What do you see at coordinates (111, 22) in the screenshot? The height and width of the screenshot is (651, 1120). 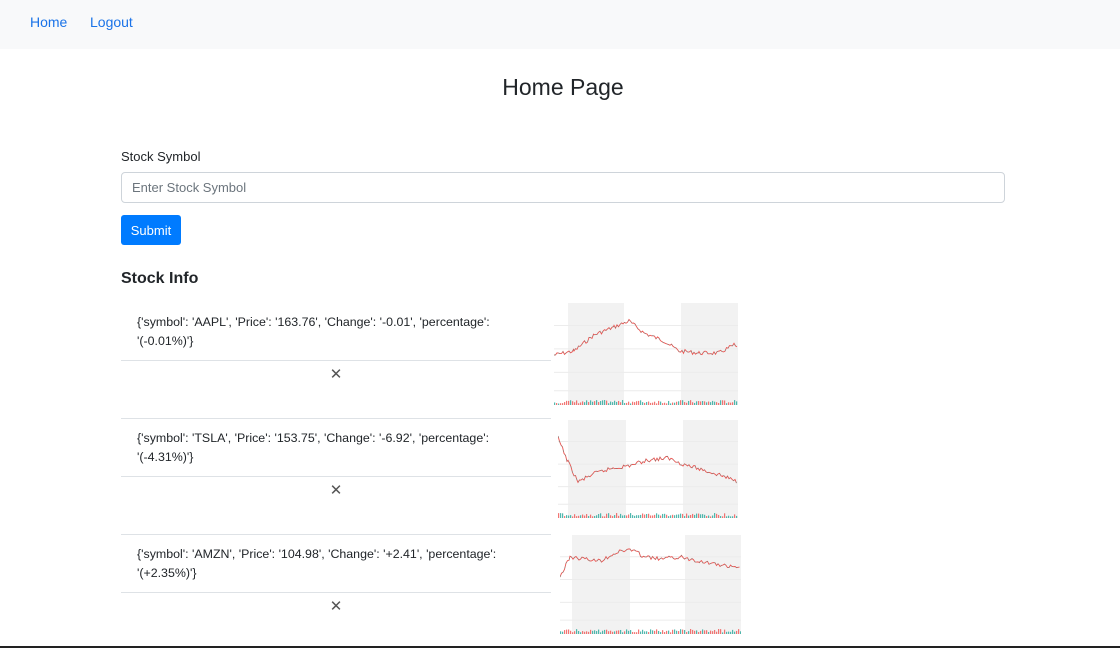 I see `nav-logout-link: Logout` at bounding box center [111, 22].